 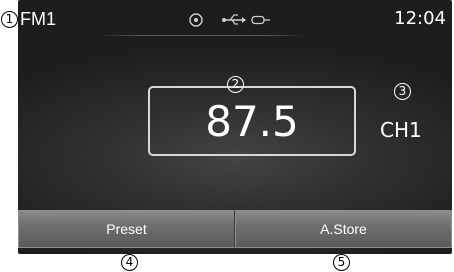 I want to click on callout-marker-1: 1, so click(x=9, y=19).